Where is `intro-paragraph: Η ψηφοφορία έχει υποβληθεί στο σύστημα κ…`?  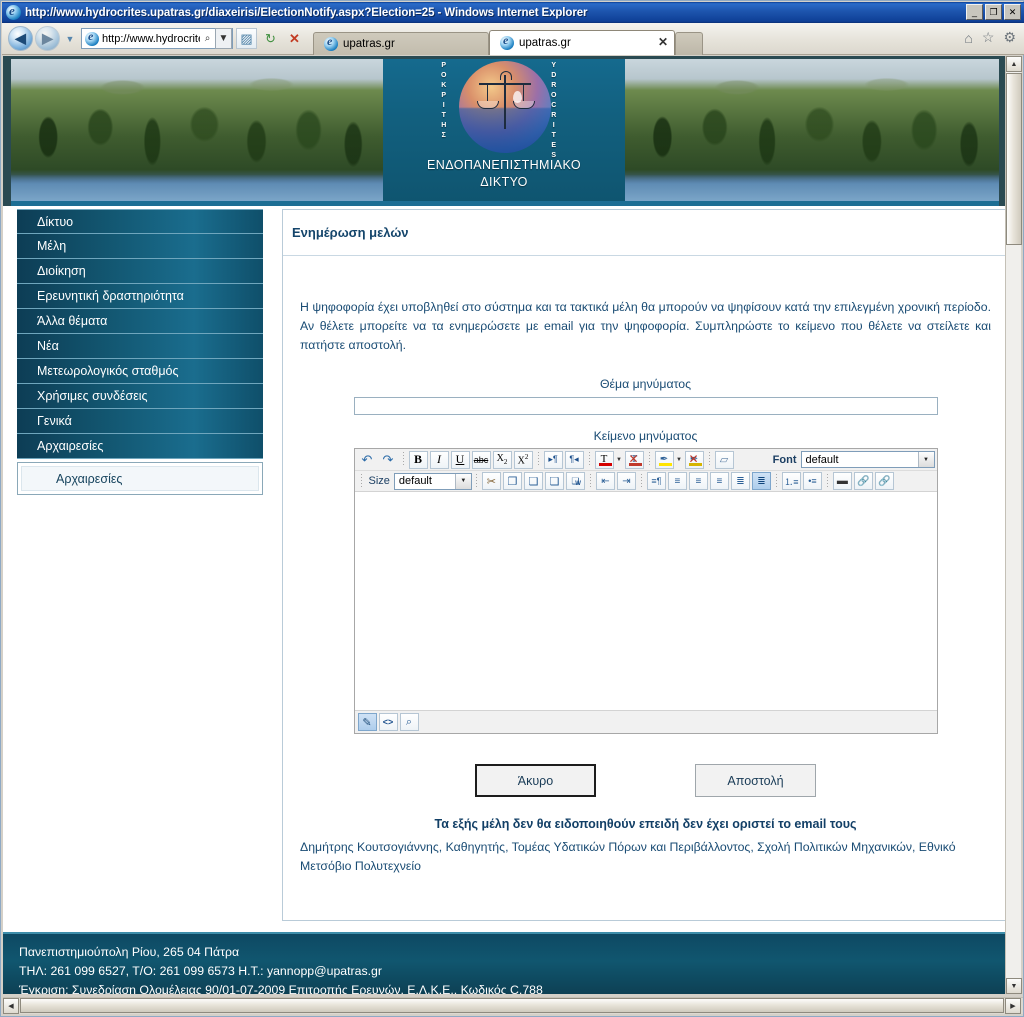 intro-paragraph: Η ψηφοφορία έχει υποβληθεί στο σύστημα κ… is located at coordinates (645, 326).